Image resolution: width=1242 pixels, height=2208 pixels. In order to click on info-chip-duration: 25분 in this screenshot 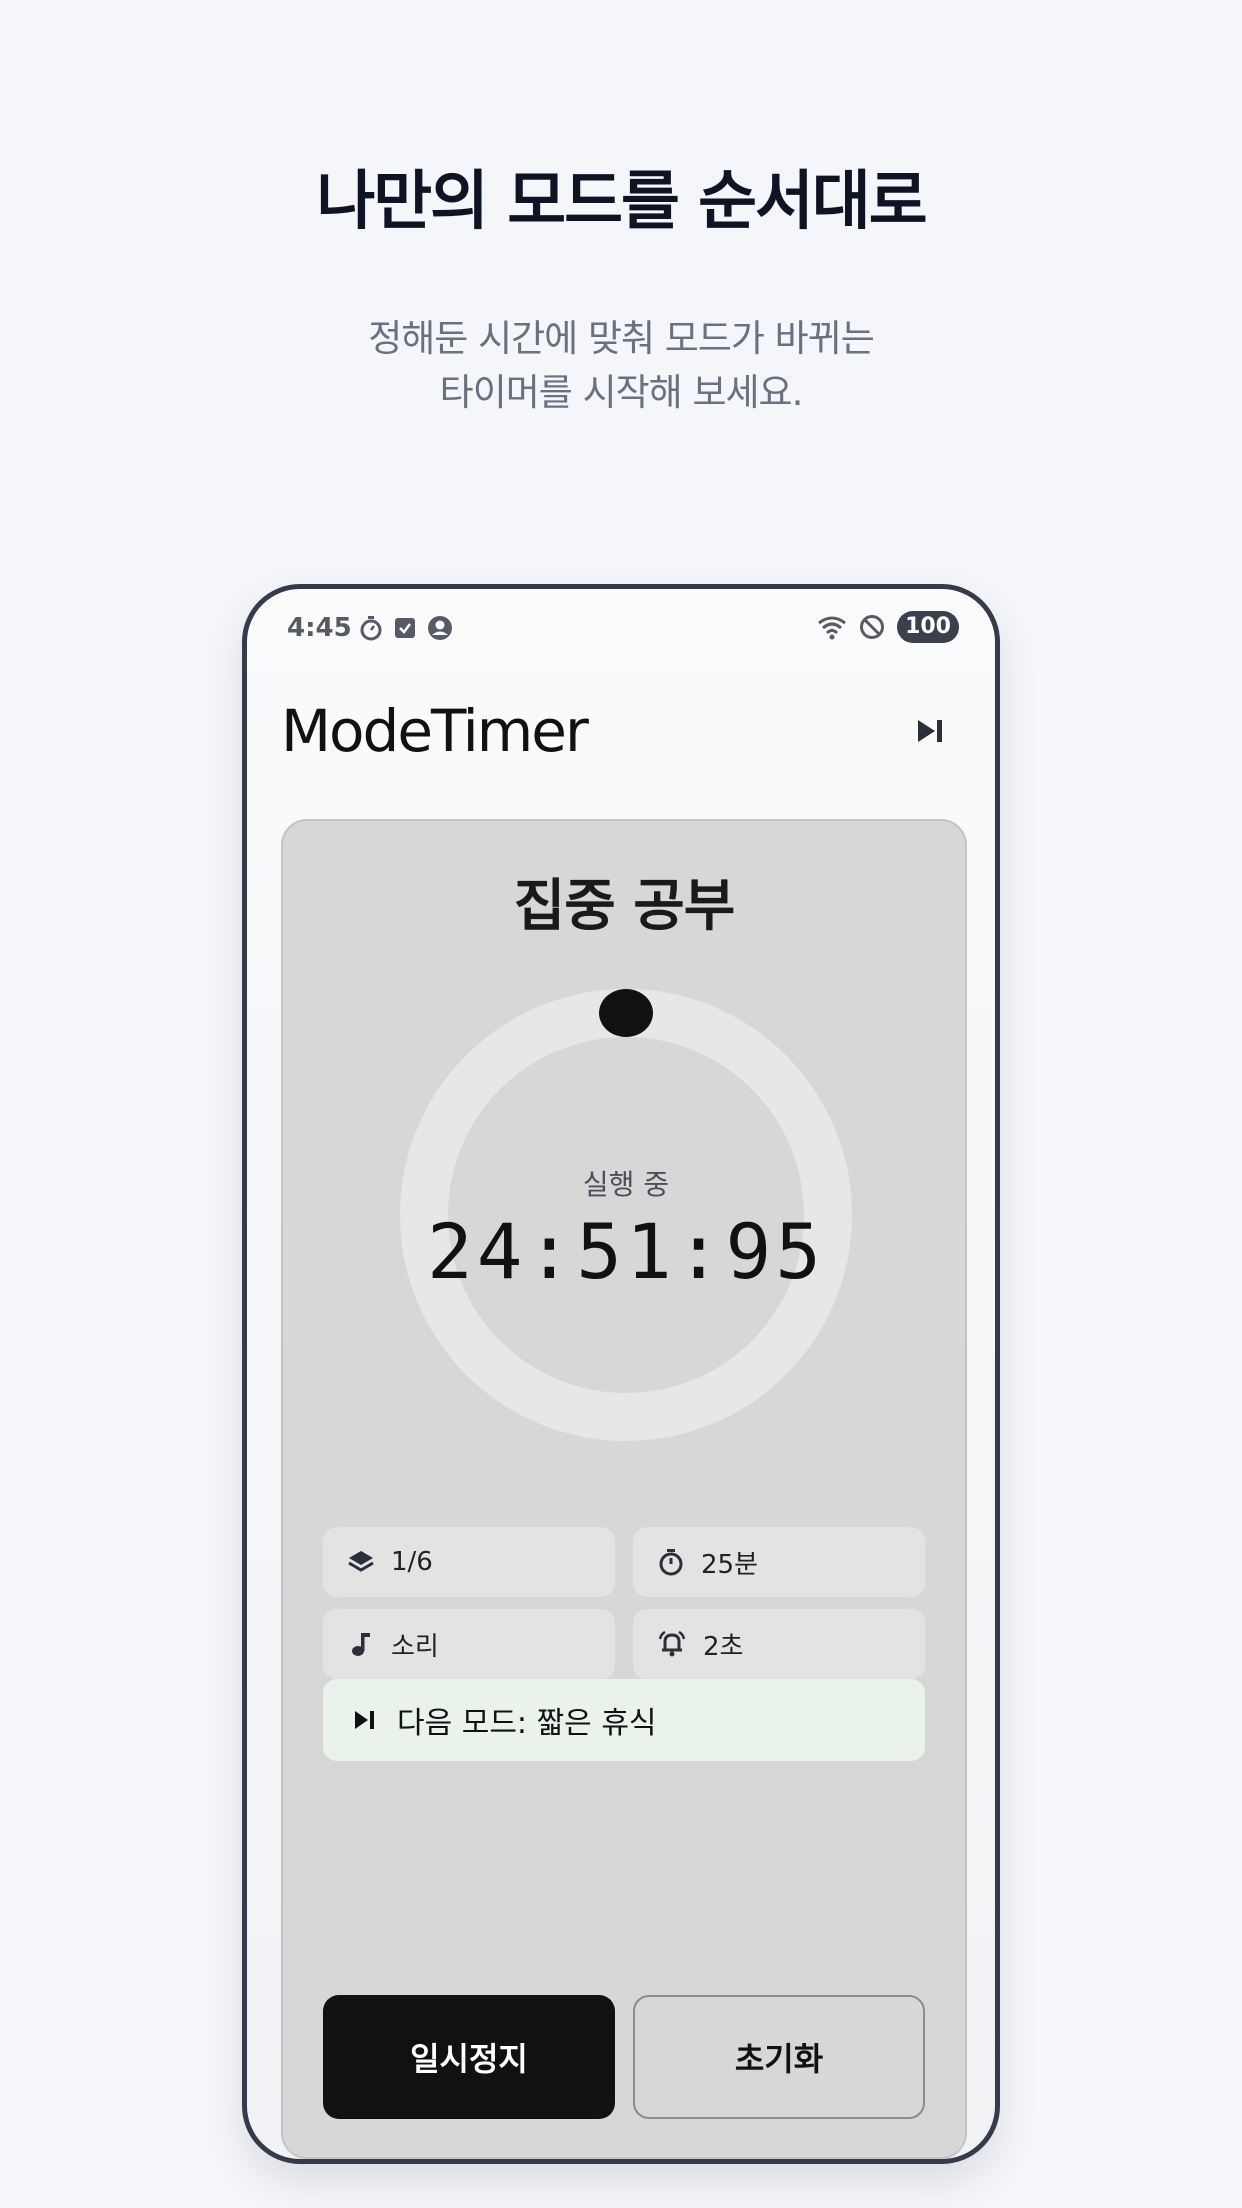, I will do `click(779, 1562)`.